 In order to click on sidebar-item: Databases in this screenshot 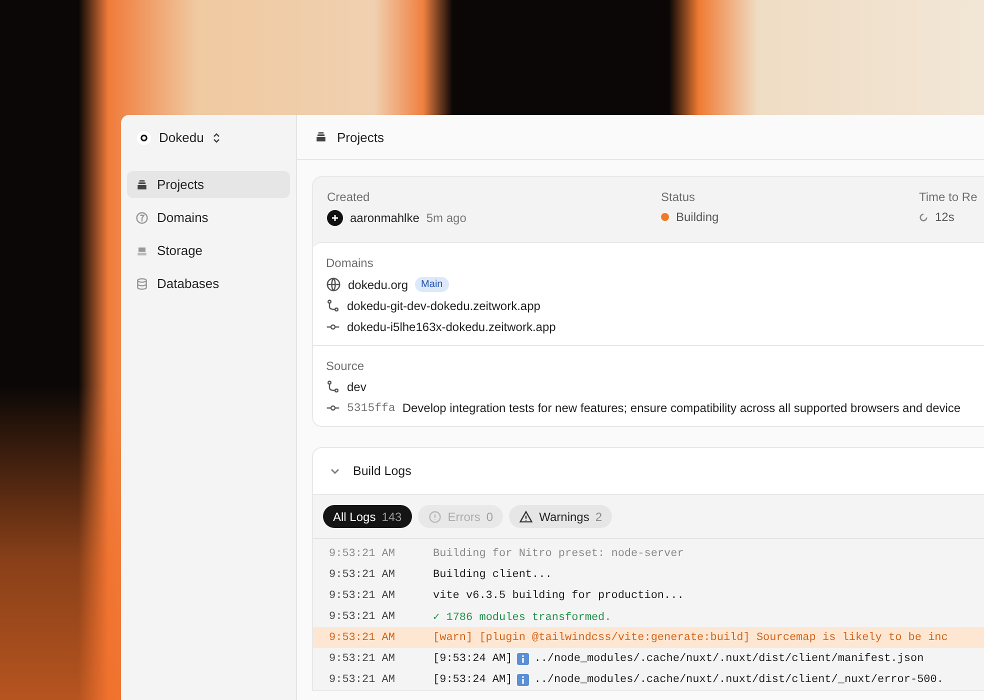, I will do `click(208, 283)`.